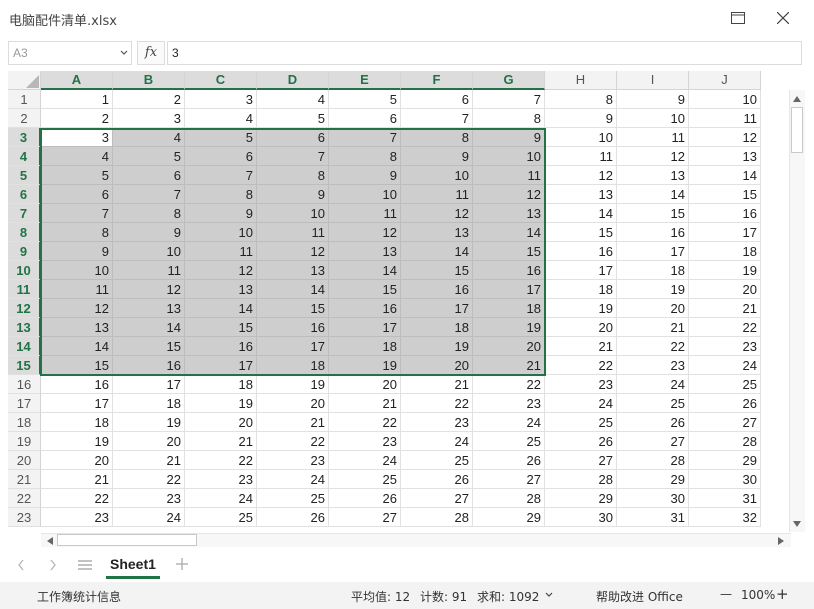  What do you see at coordinates (149, 498) in the screenshot?
I see `cell-b22: 23` at bounding box center [149, 498].